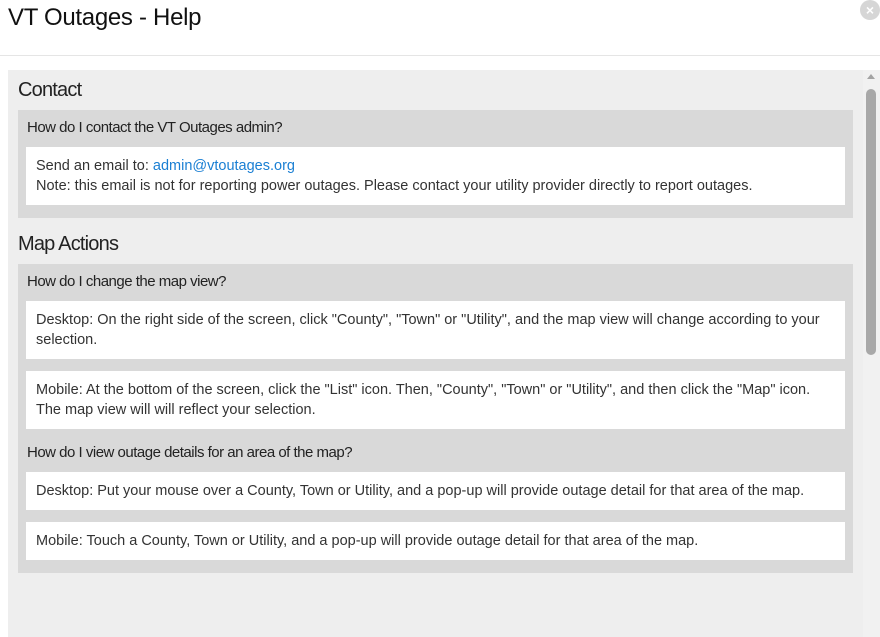  What do you see at coordinates (871, 76) in the screenshot?
I see `scroll-up-arrow-icon` at bounding box center [871, 76].